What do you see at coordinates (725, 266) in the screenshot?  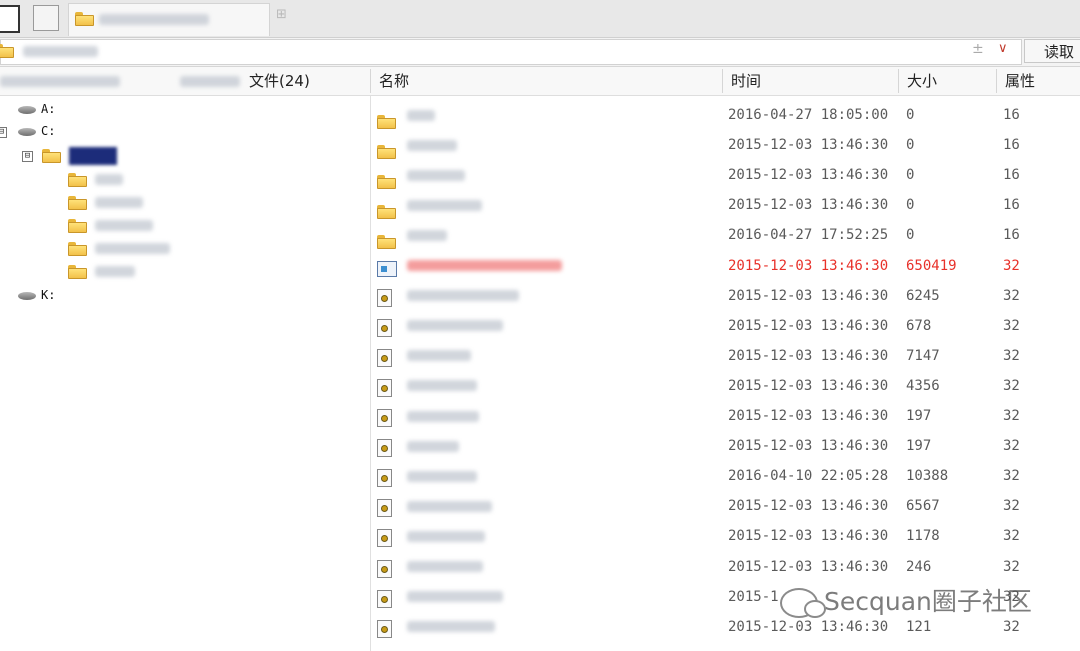 I see `file-row: 2015-12-03 13:46:30 650419 32` at bounding box center [725, 266].